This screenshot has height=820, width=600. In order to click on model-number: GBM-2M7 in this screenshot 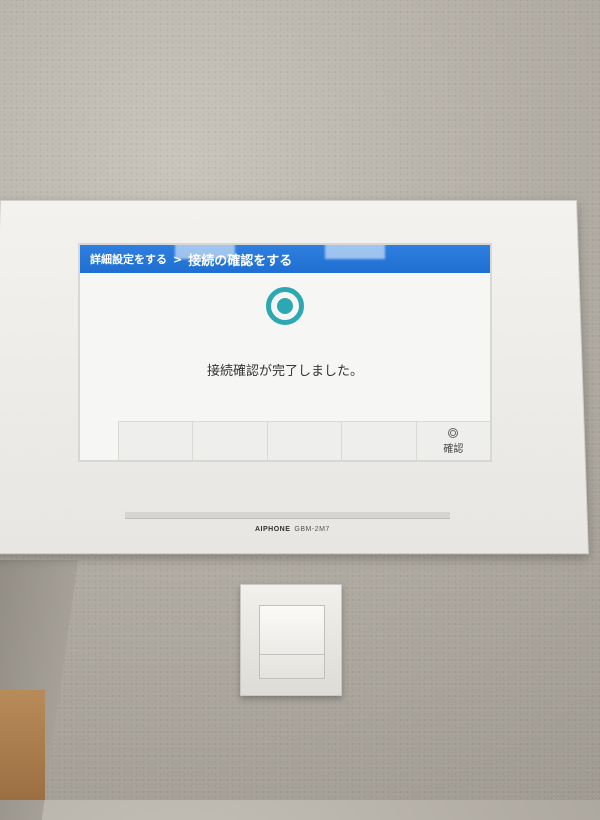, I will do `click(312, 529)`.